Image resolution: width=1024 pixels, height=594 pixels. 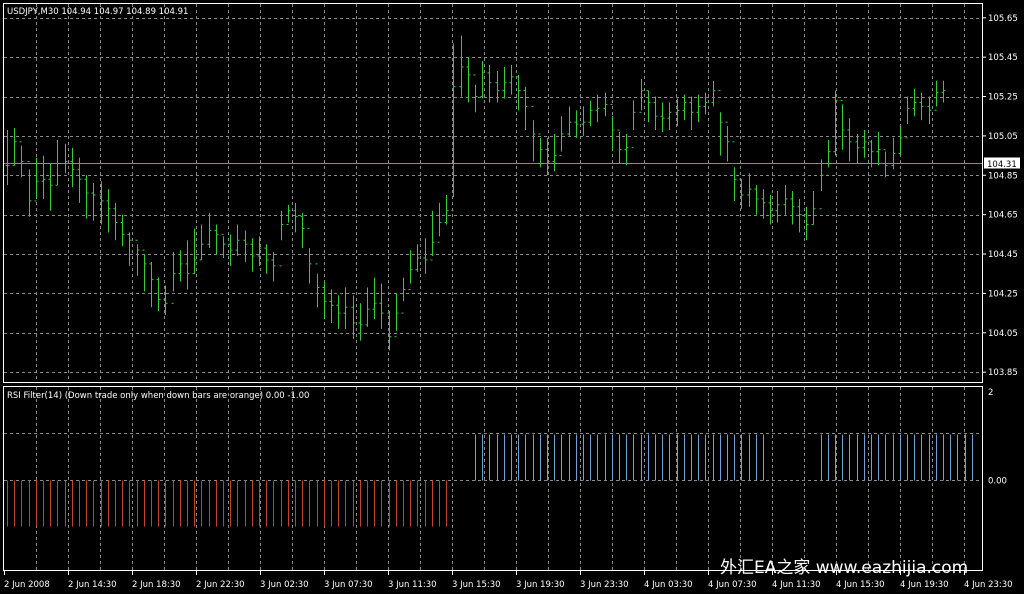 I want to click on time-tick-label: 2 Jun 2008, so click(x=27, y=585).